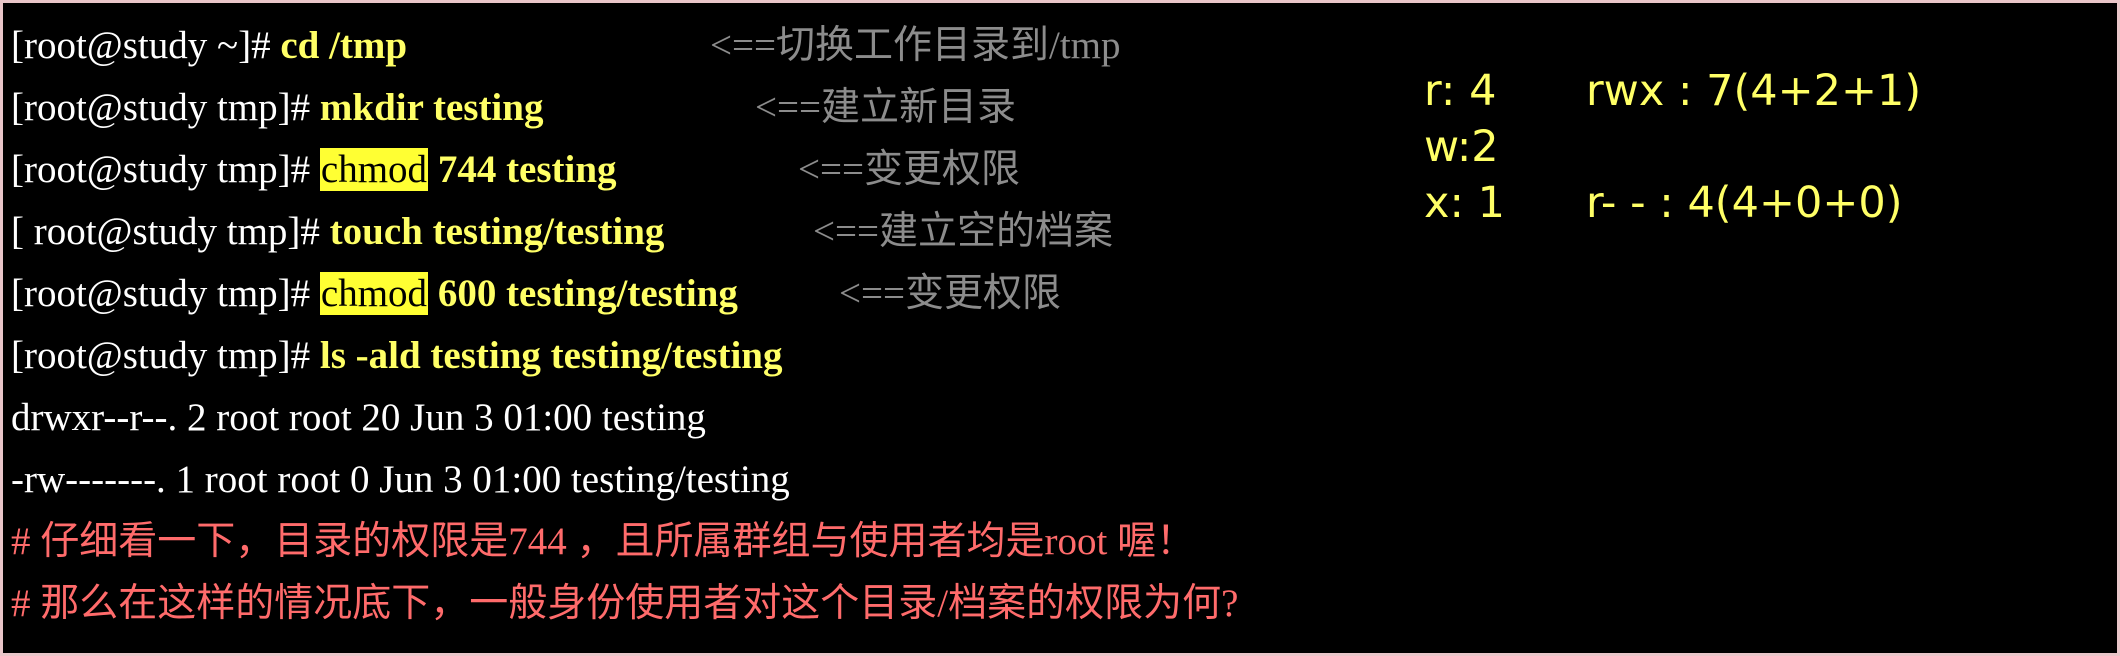 This screenshot has height=656, width=2120. I want to click on command-text: touch testing/testing, so click(497, 231).